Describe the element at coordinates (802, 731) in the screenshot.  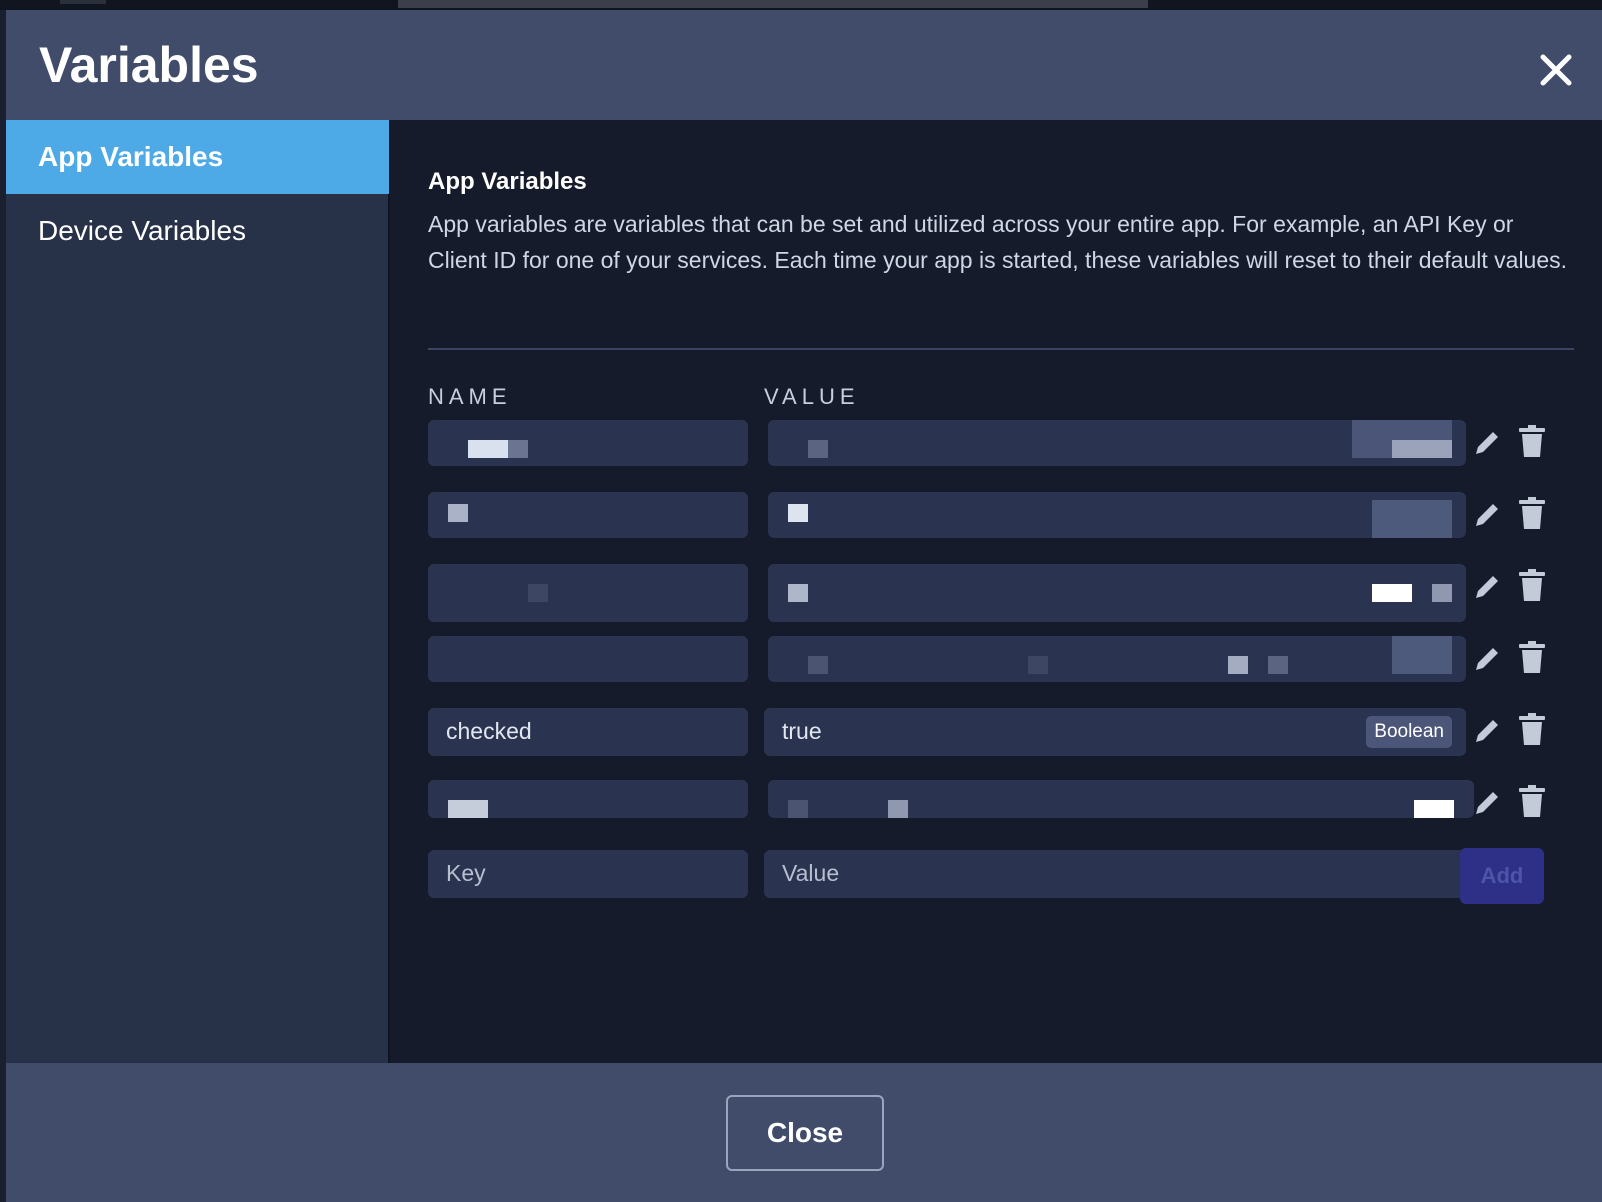
I see `variable-value-text: true` at that location.